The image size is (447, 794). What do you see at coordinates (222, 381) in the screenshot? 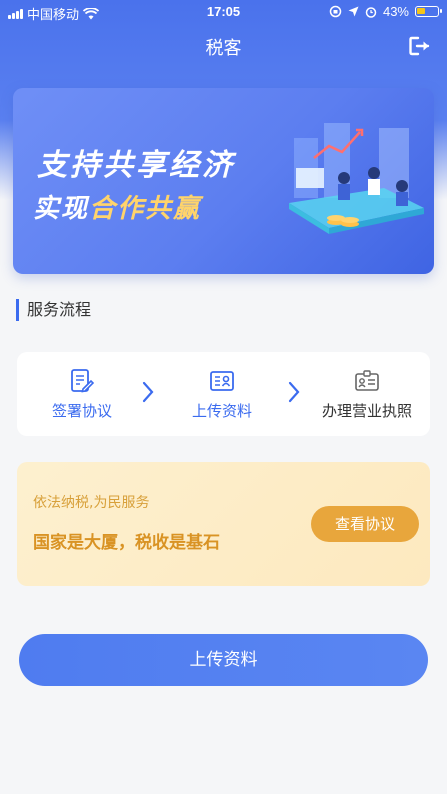
I see `id-card-icon` at bounding box center [222, 381].